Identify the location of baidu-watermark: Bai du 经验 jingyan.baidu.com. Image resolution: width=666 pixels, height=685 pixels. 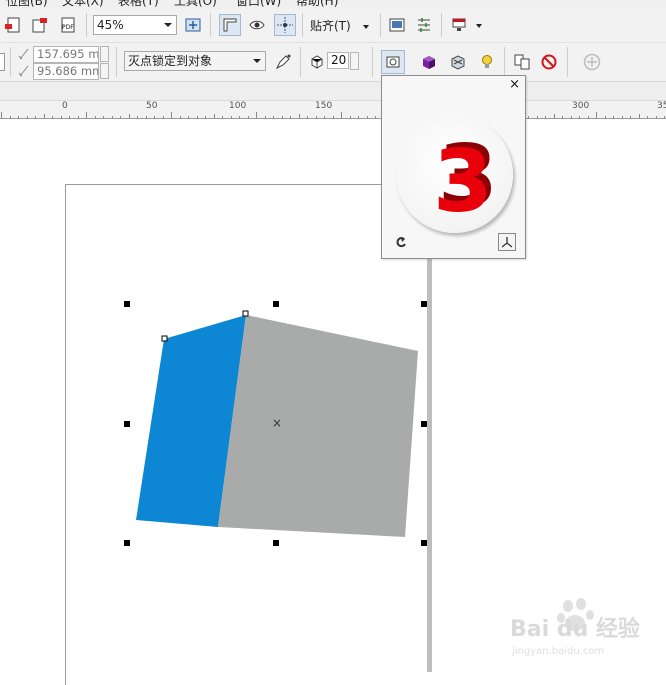
(575, 627).